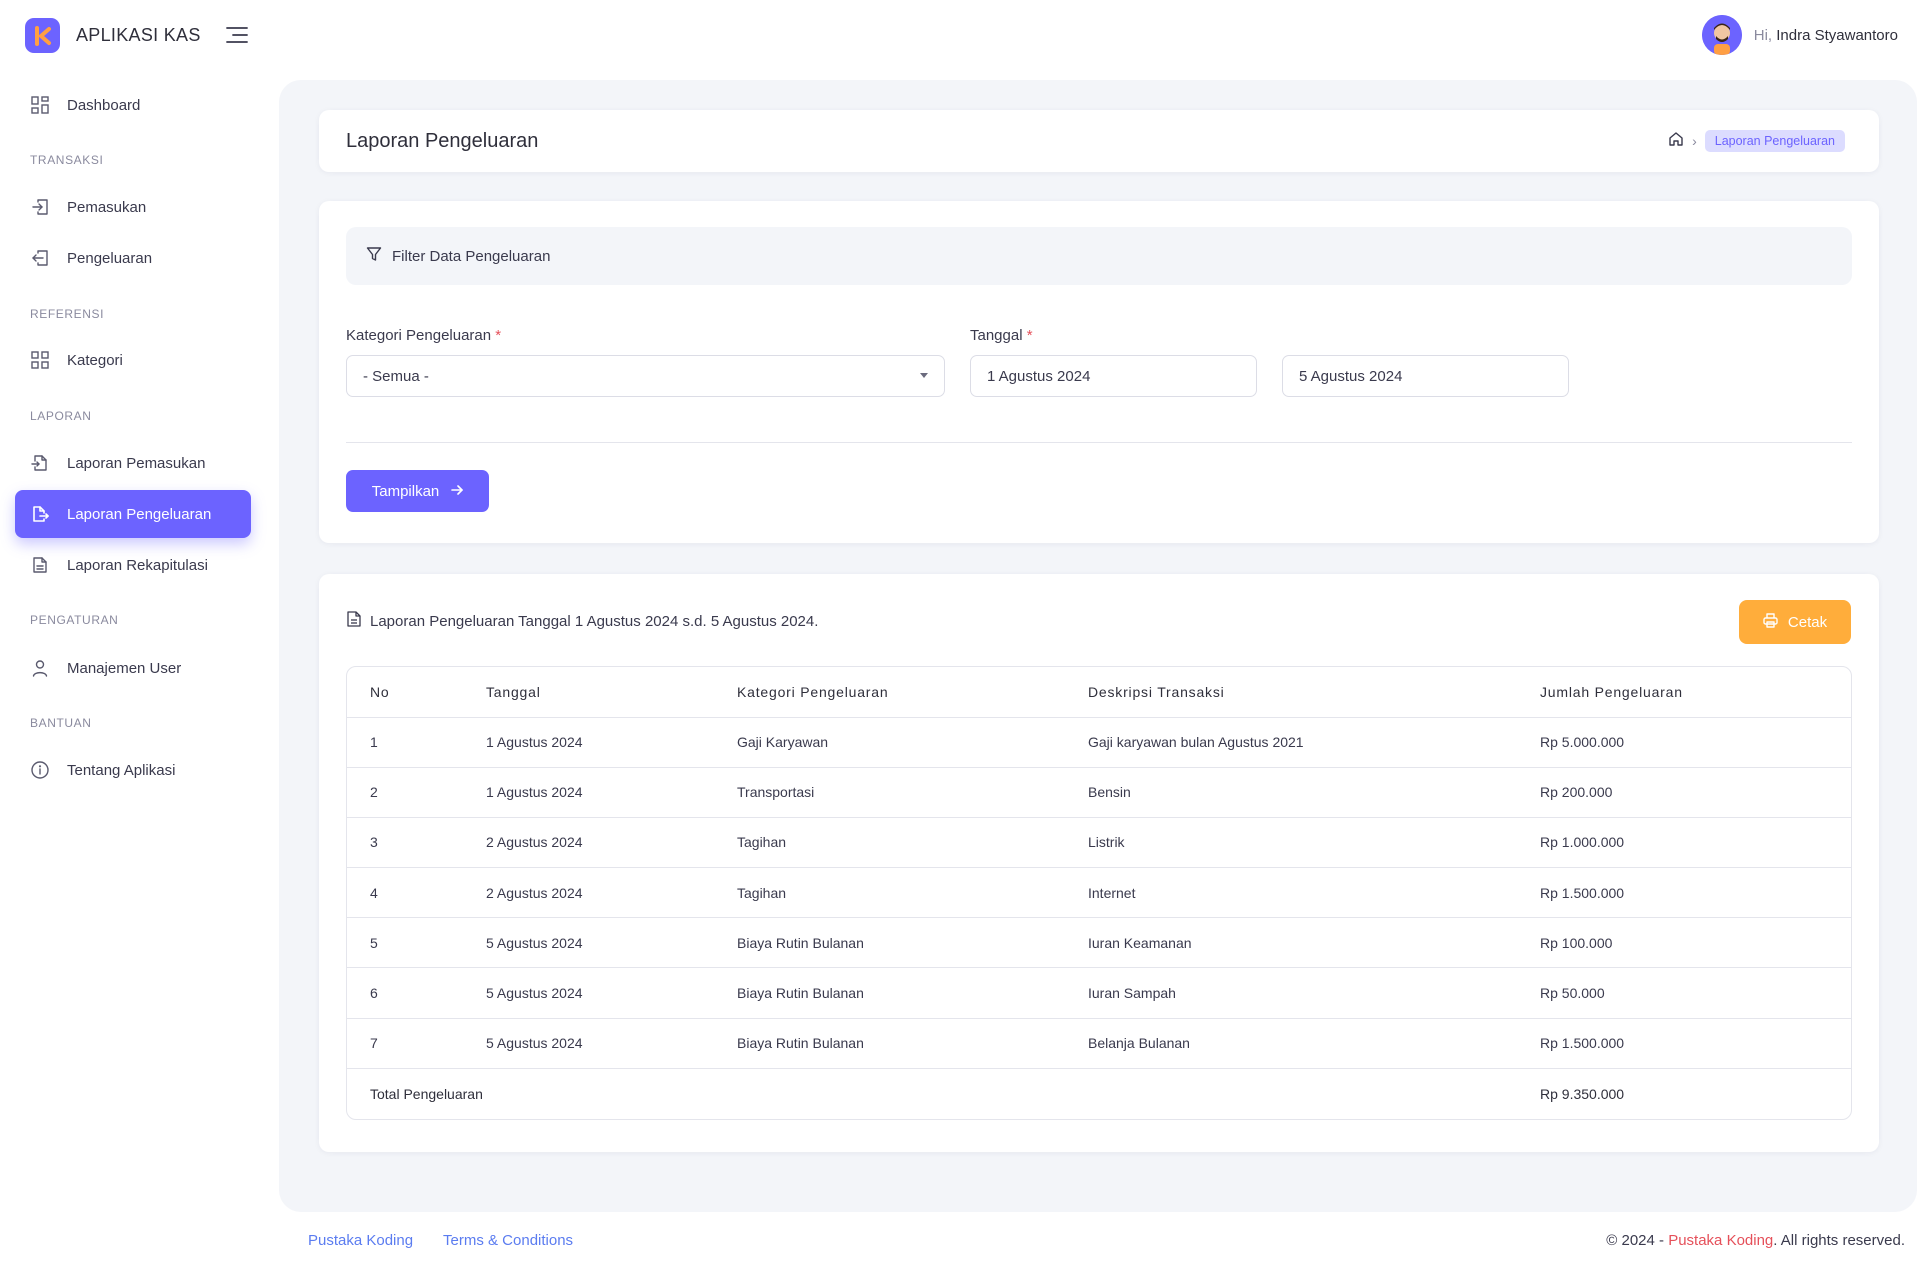  Describe the element at coordinates (107, 207) in the screenshot. I see `sidebar-item-label: Pemasukan` at that location.